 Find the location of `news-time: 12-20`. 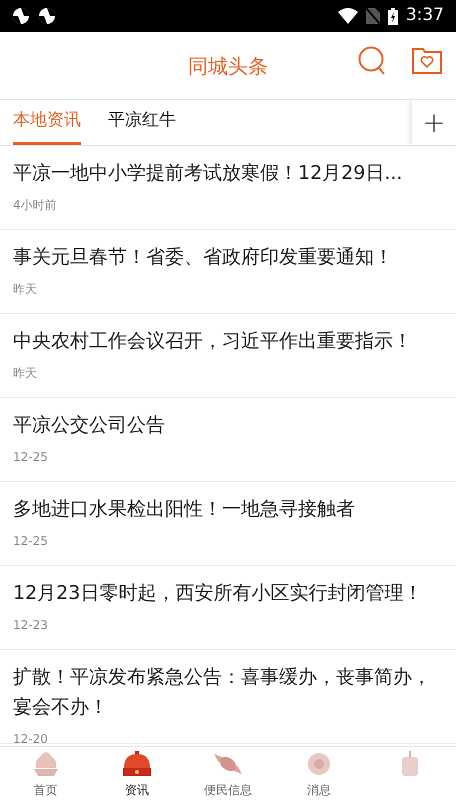

news-time: 12-20 is located at coordinates (31, 739).